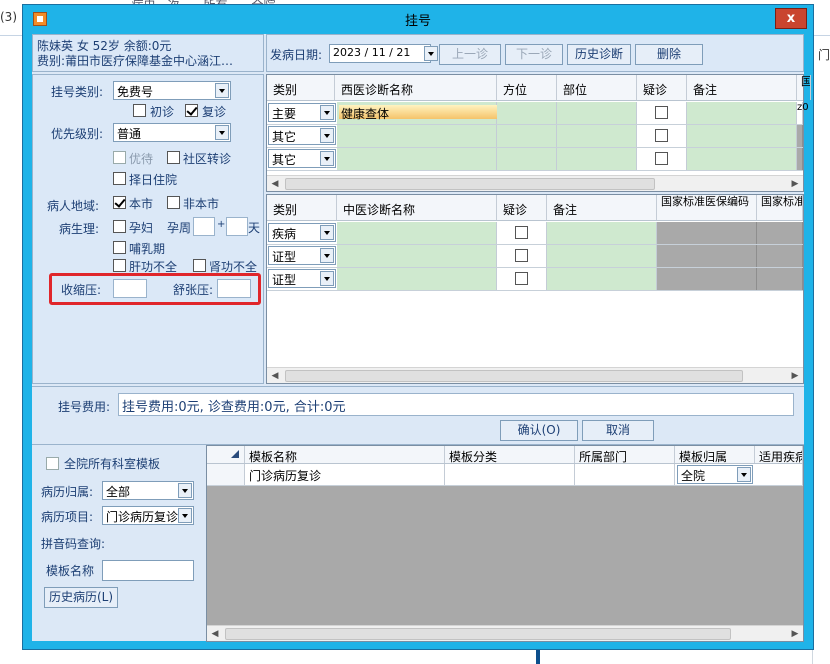 The image size is (830, 664). What do you see at coordinates (597, 87) in the screenshot?
I see `west-col-site: 部位` at bounding box center [597, 87].